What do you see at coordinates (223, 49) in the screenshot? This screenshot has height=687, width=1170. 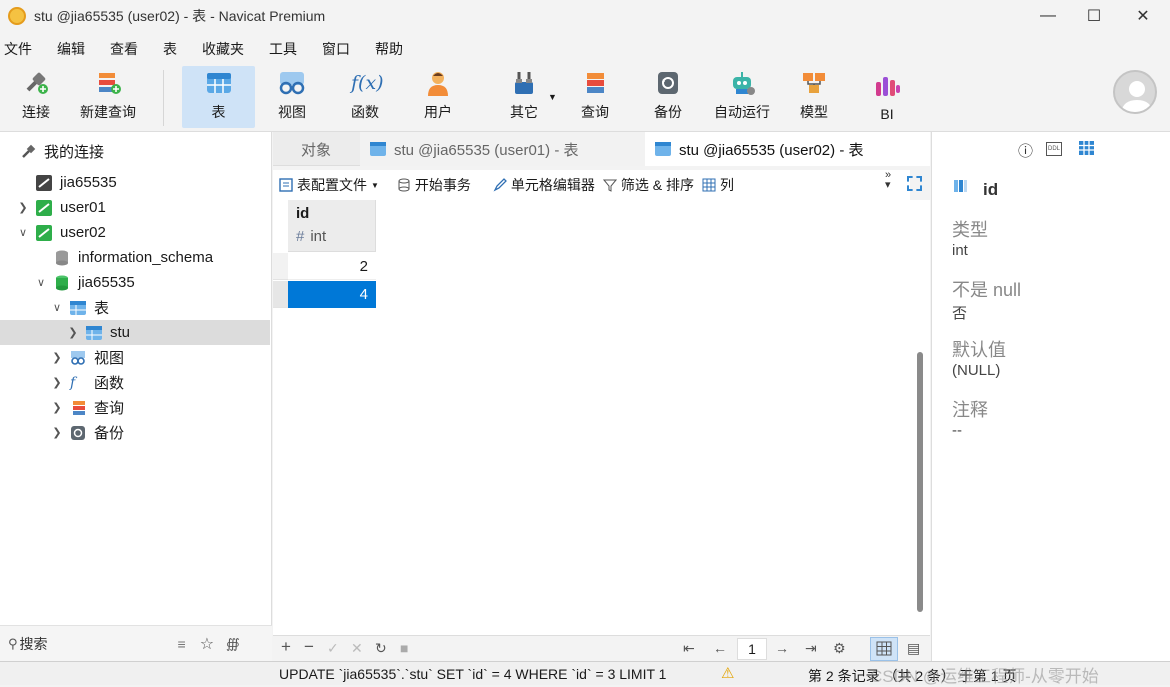 I see `menu-favorites: 收藏夹` at bounding box center [223, 49].